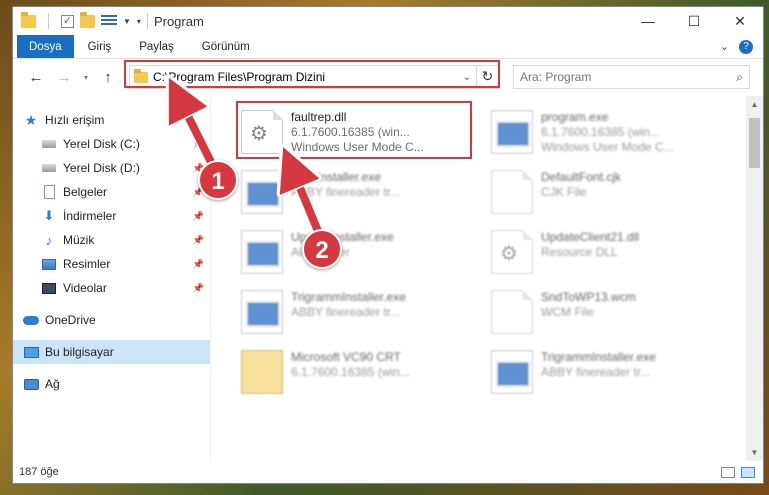 This screenshot has width=769, height=495. What do you see at coordinates (101, 144) in the screenshot?
I see `sidebar-item-label: Yerel Disk (C:)` at bounding box center [101, 144].